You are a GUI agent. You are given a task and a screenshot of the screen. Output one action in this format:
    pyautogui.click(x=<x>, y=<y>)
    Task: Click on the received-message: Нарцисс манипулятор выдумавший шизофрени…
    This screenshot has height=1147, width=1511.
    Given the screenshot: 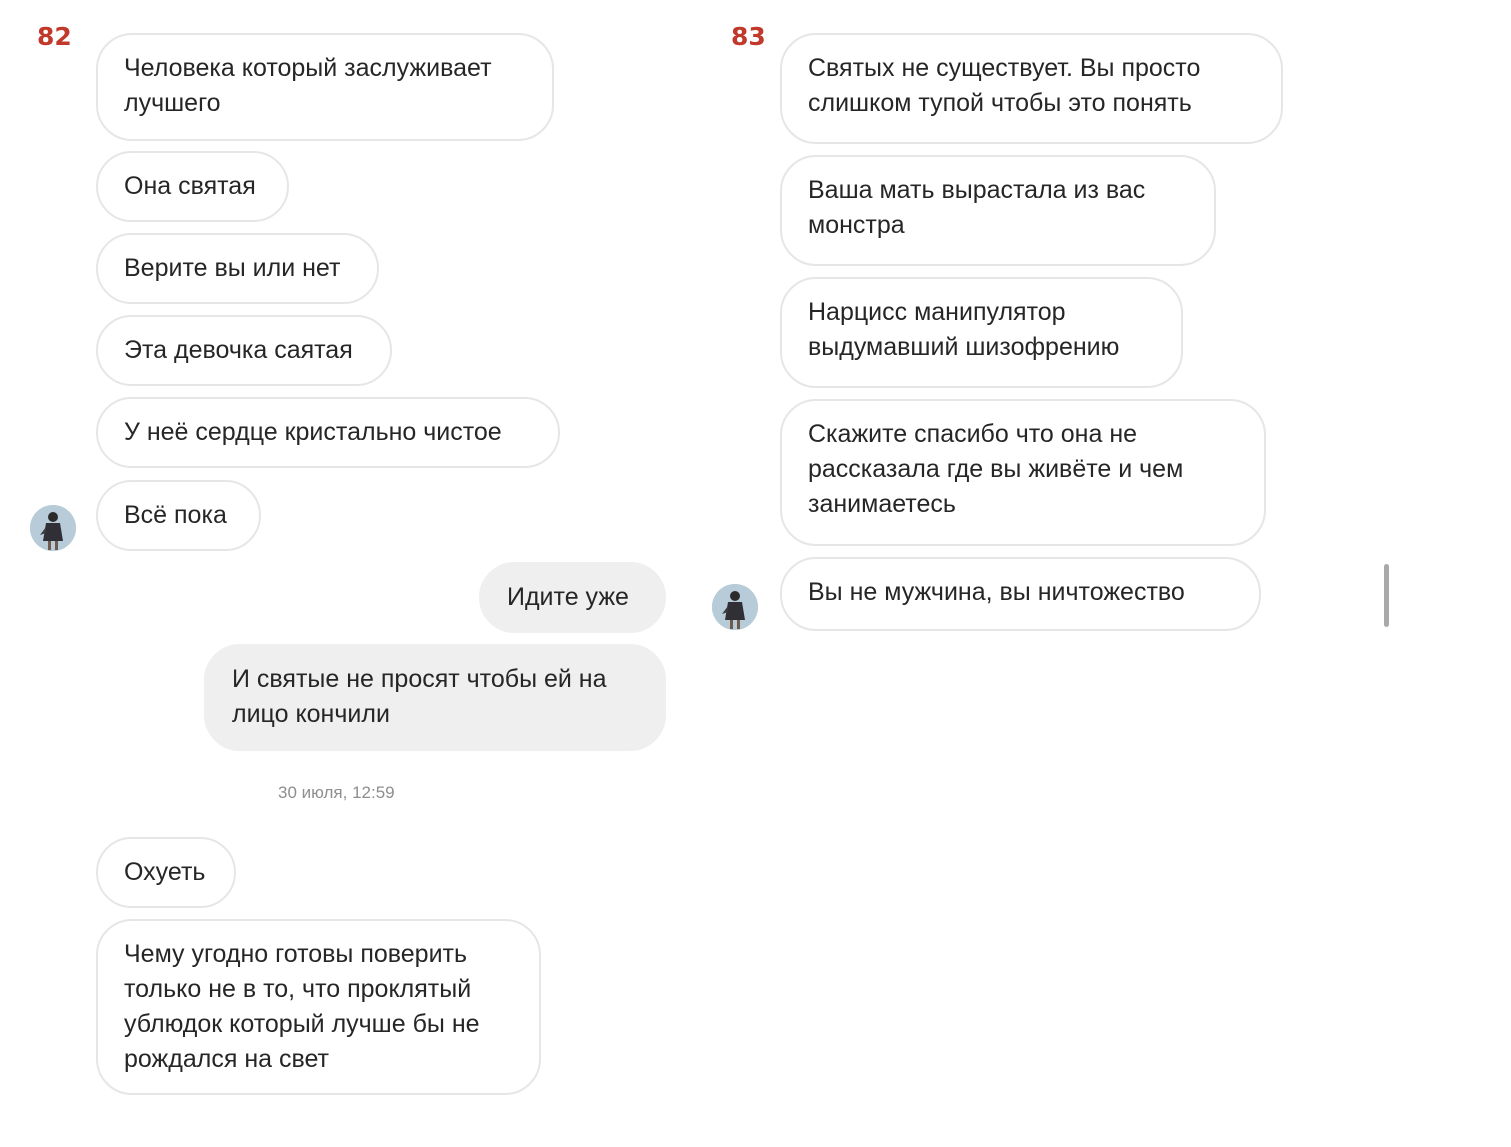 What is the action you would take?
    pyautogui.click(x=981, y=332)
    